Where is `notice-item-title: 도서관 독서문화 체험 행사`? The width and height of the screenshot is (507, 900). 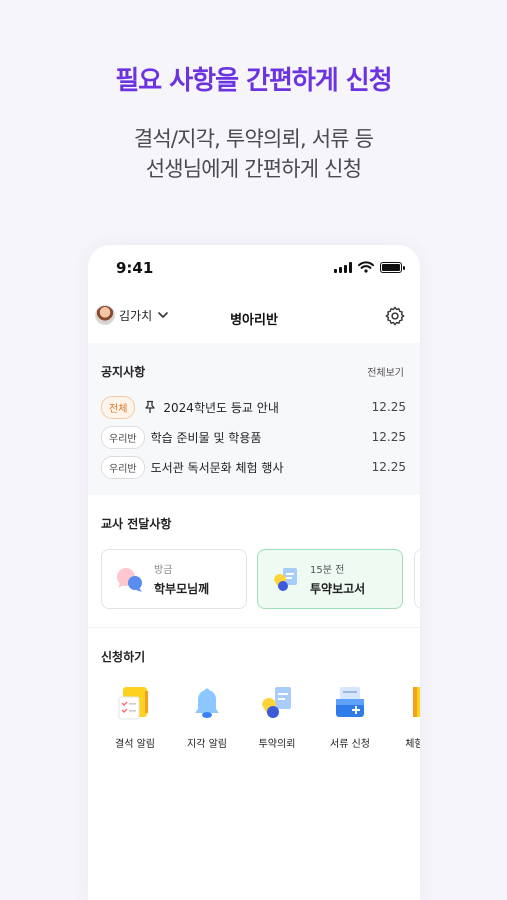
notice-item-title: 도서관 독서문화 체험 행사 is located at coordinates (217, 467).